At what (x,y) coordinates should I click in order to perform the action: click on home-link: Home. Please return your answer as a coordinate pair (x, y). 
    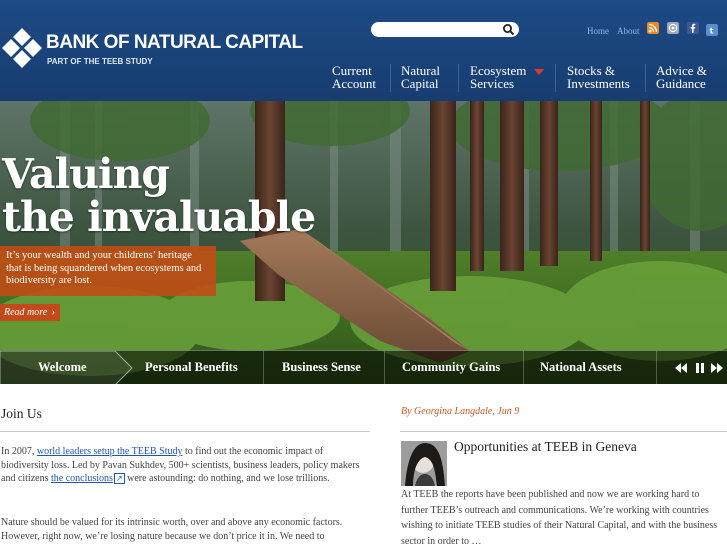
    Looking at the image, I should click on (598, 31).